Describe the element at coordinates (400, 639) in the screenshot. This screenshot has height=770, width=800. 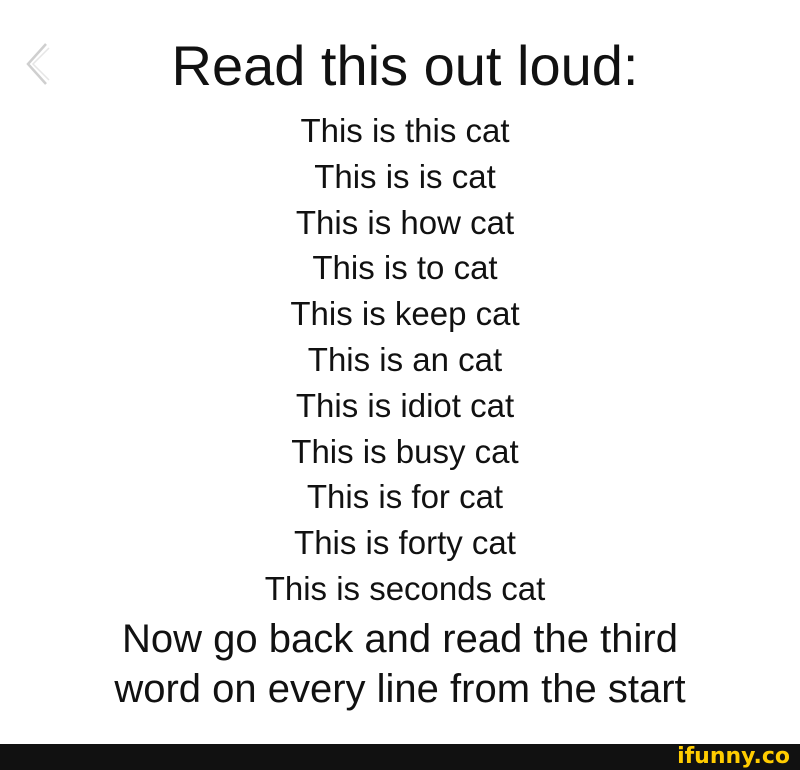
I see `instruction-line-1: Now go back and read the third` at that location.